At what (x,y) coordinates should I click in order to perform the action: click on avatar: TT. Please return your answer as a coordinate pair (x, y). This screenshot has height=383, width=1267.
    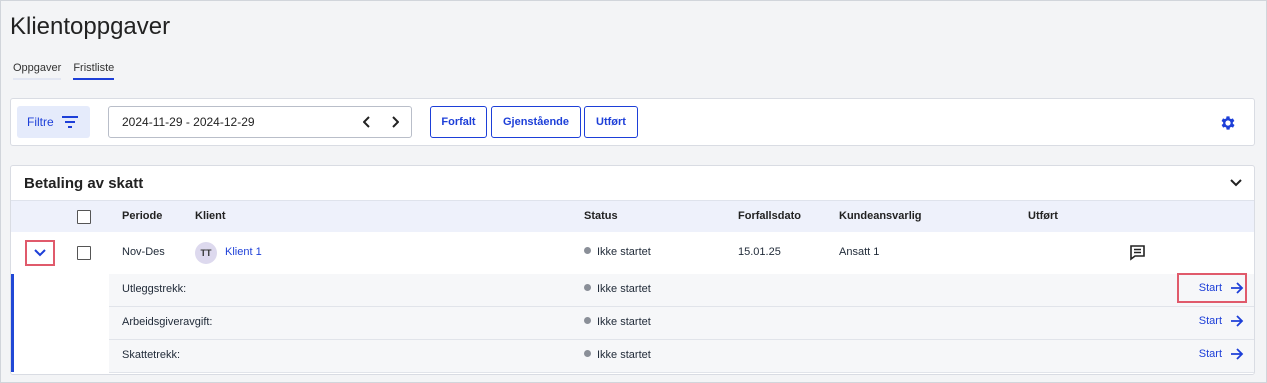
    Looking at the image, I should click on (206, 253).